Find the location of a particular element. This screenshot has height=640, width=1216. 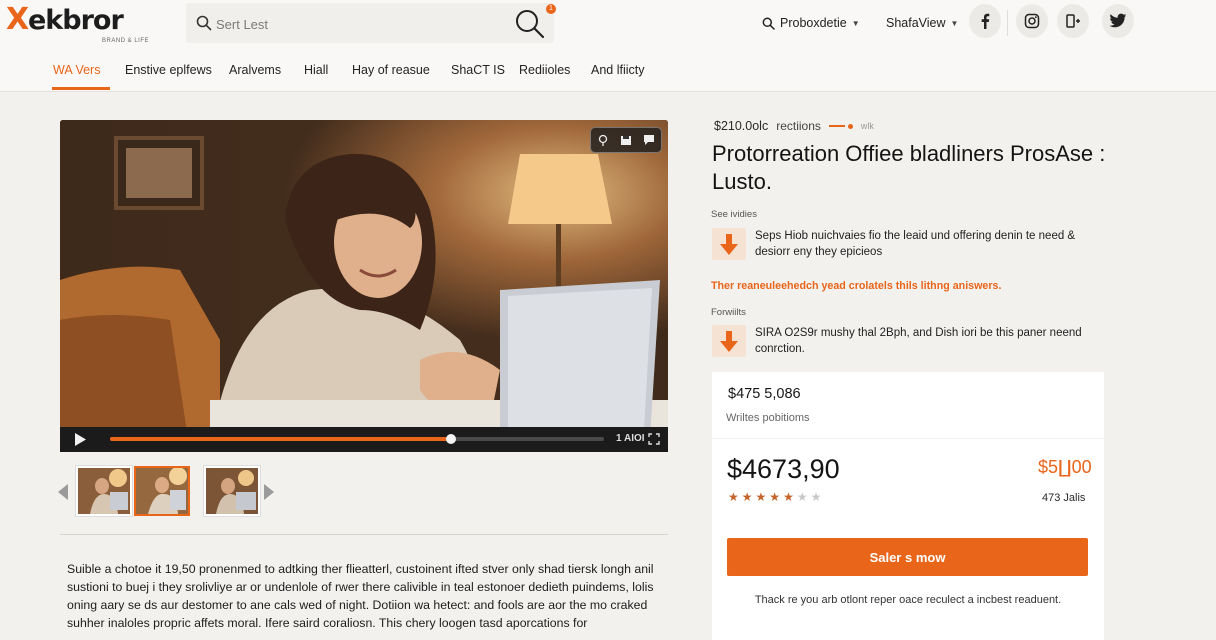

account-dropdown-label: Proboxdetie is located at coordinates (813, 23).